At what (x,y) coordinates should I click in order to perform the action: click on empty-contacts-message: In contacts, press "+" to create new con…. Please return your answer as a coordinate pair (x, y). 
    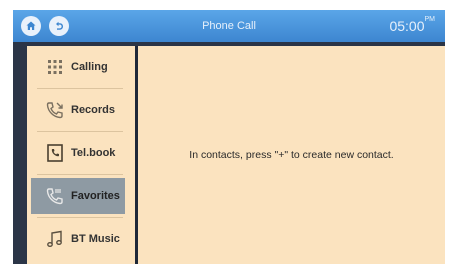
    Looking at the image, I should click on (291, 155).